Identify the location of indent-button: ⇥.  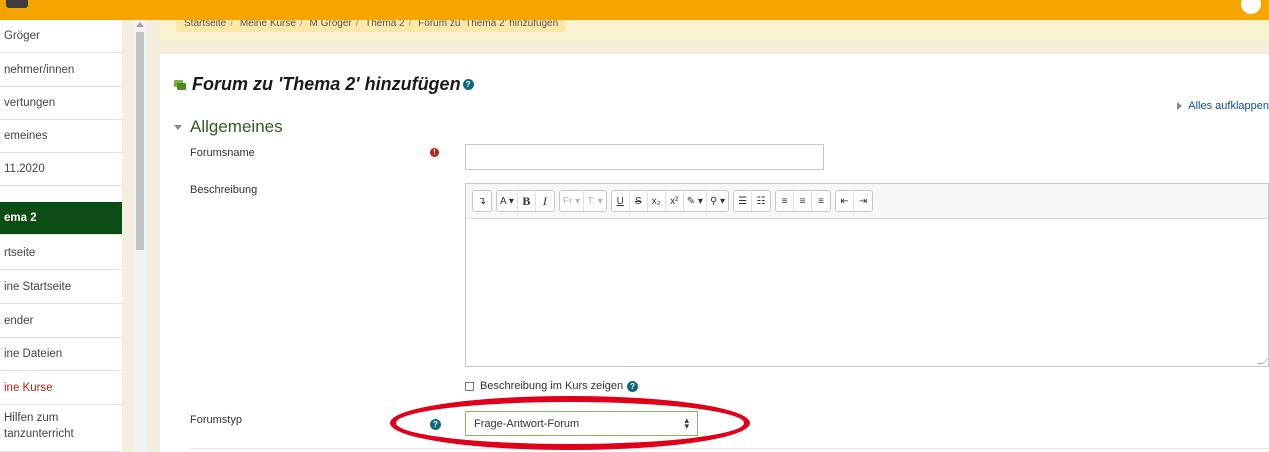
(863, 201).